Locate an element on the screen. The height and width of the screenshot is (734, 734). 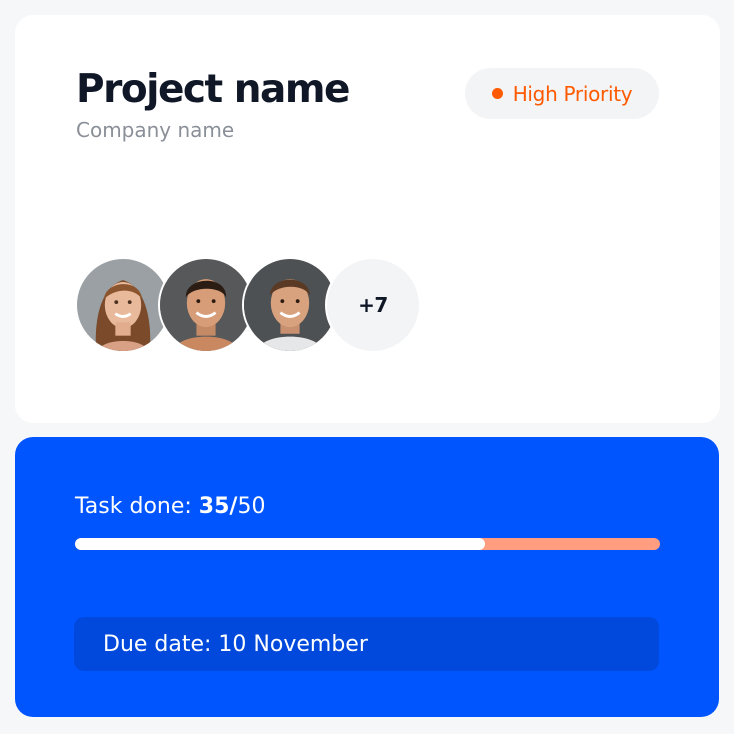
task-done-count: 35/ is located at coordinates (218, 506).